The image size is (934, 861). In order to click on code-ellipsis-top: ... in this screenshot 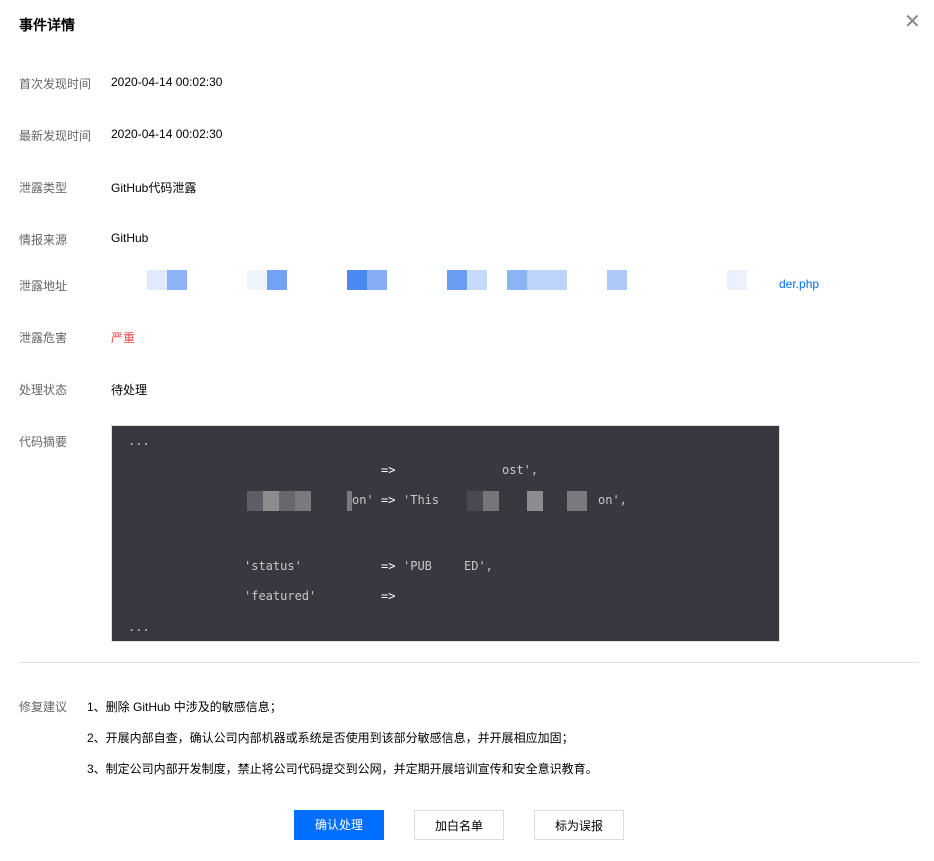, I will do `click(139, 441)`.